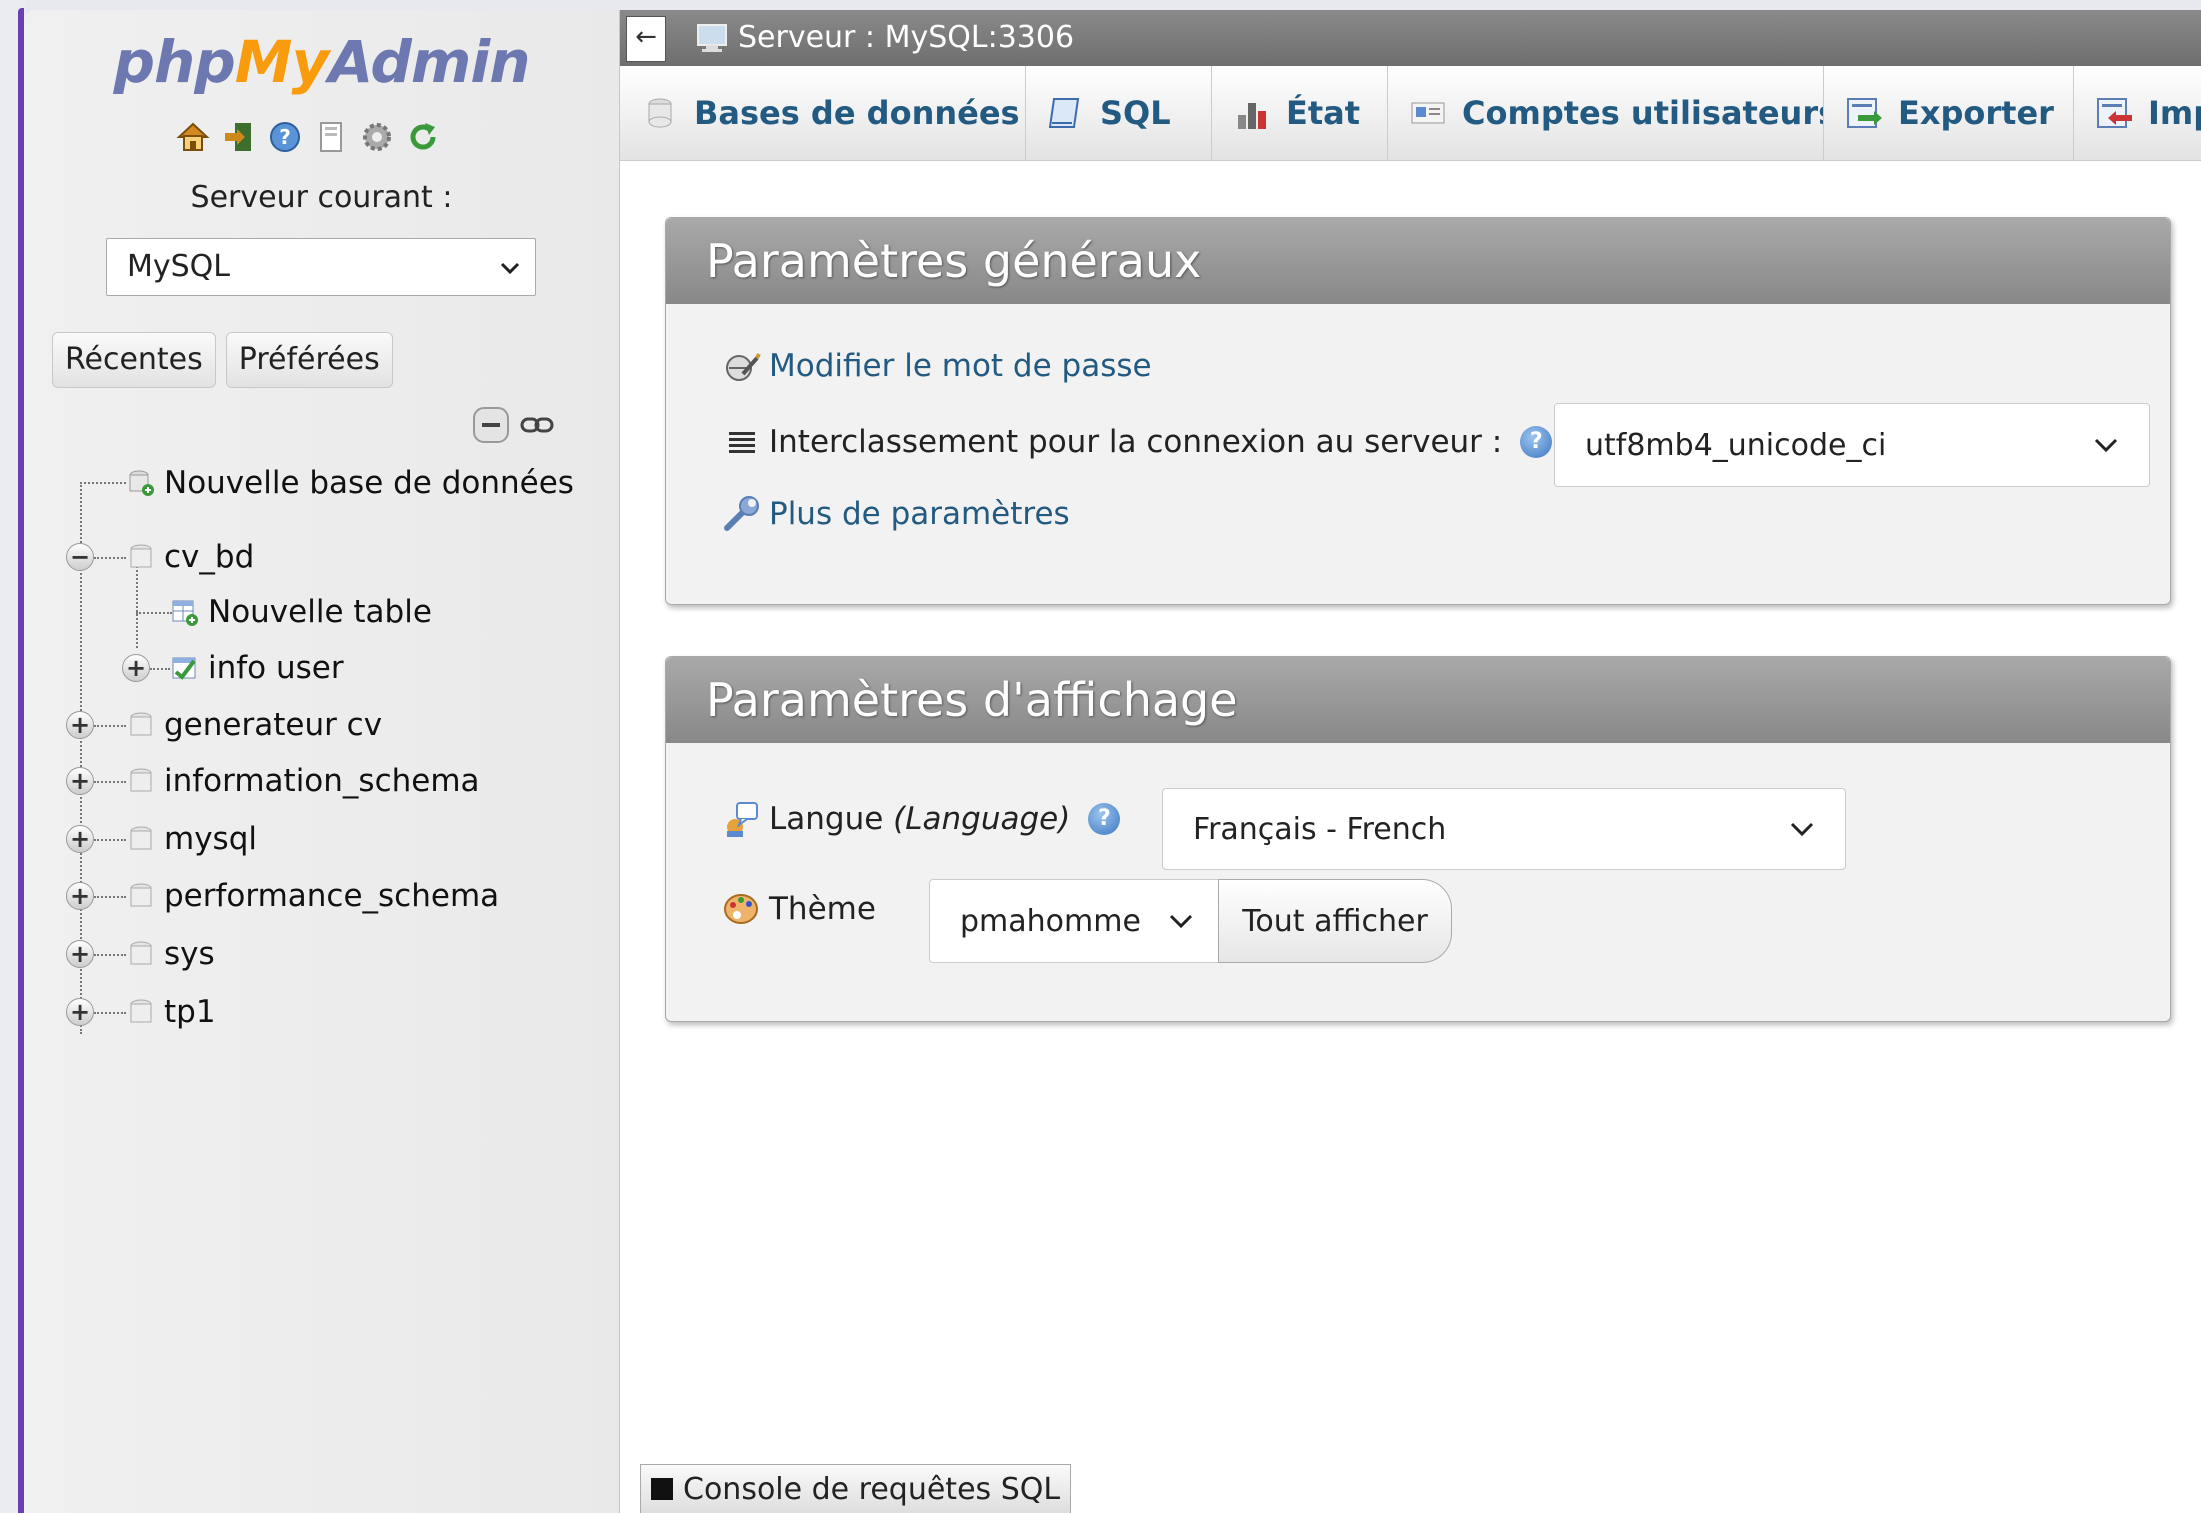 This screenshot has width=2201, height=1513. I want to click on tree-item-tp1: tp1, so click(172, 1012).